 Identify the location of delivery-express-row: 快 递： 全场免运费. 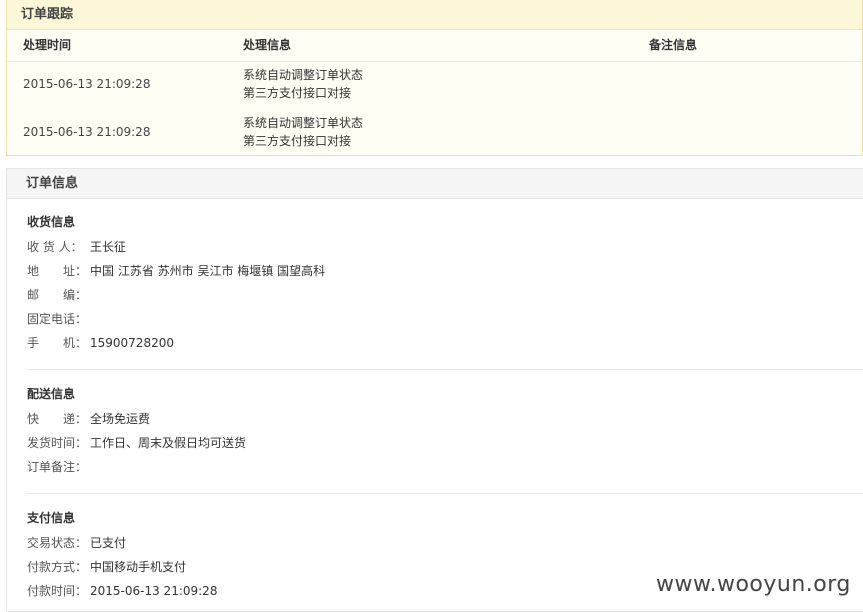
(88, 419).